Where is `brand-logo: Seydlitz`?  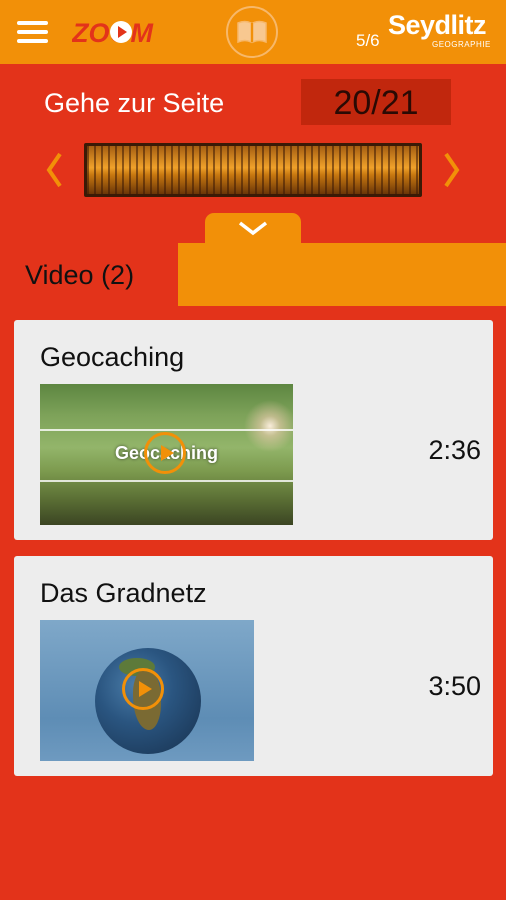 brand-logo: Seydlitz is located at coordinates (437, 25).